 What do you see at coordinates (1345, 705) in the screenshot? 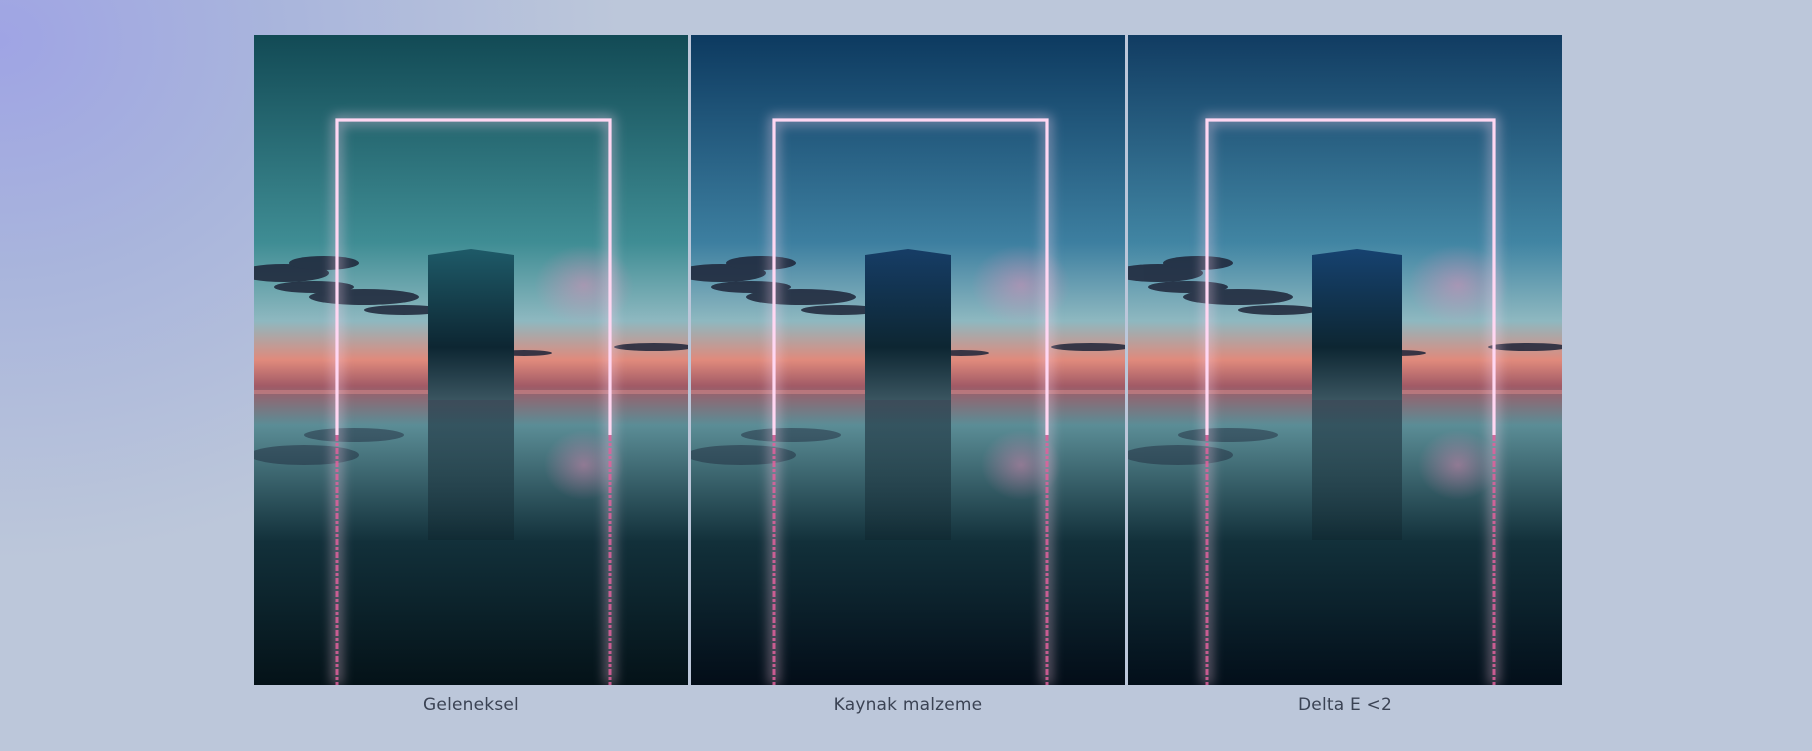
I see `caption-delta-e: Delta E <2` at bounding box center [1345, 705].